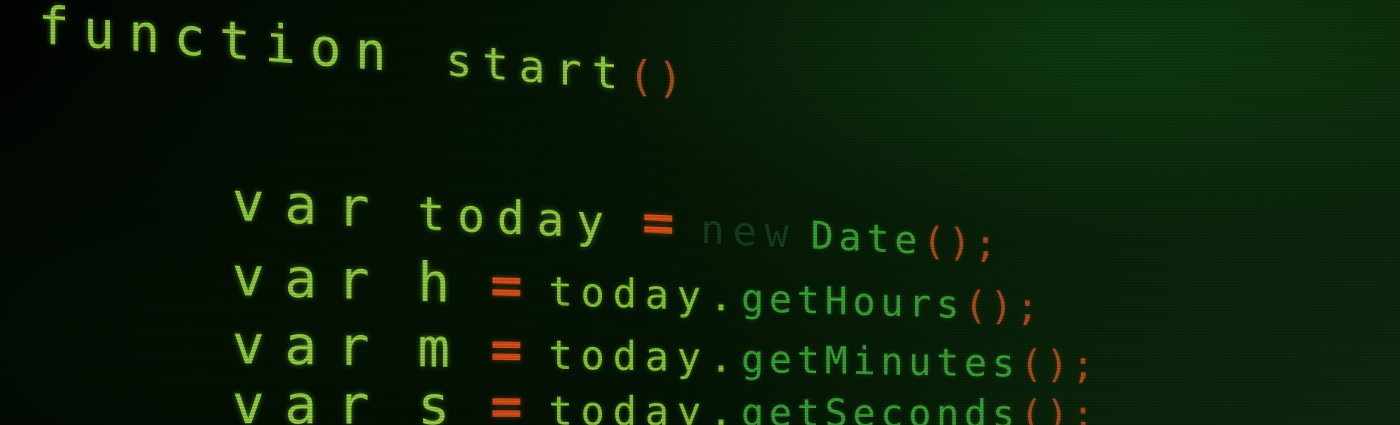 This screenshot has width=1400, height=425. I want to click on function-keyword: function, so click(219, 42).